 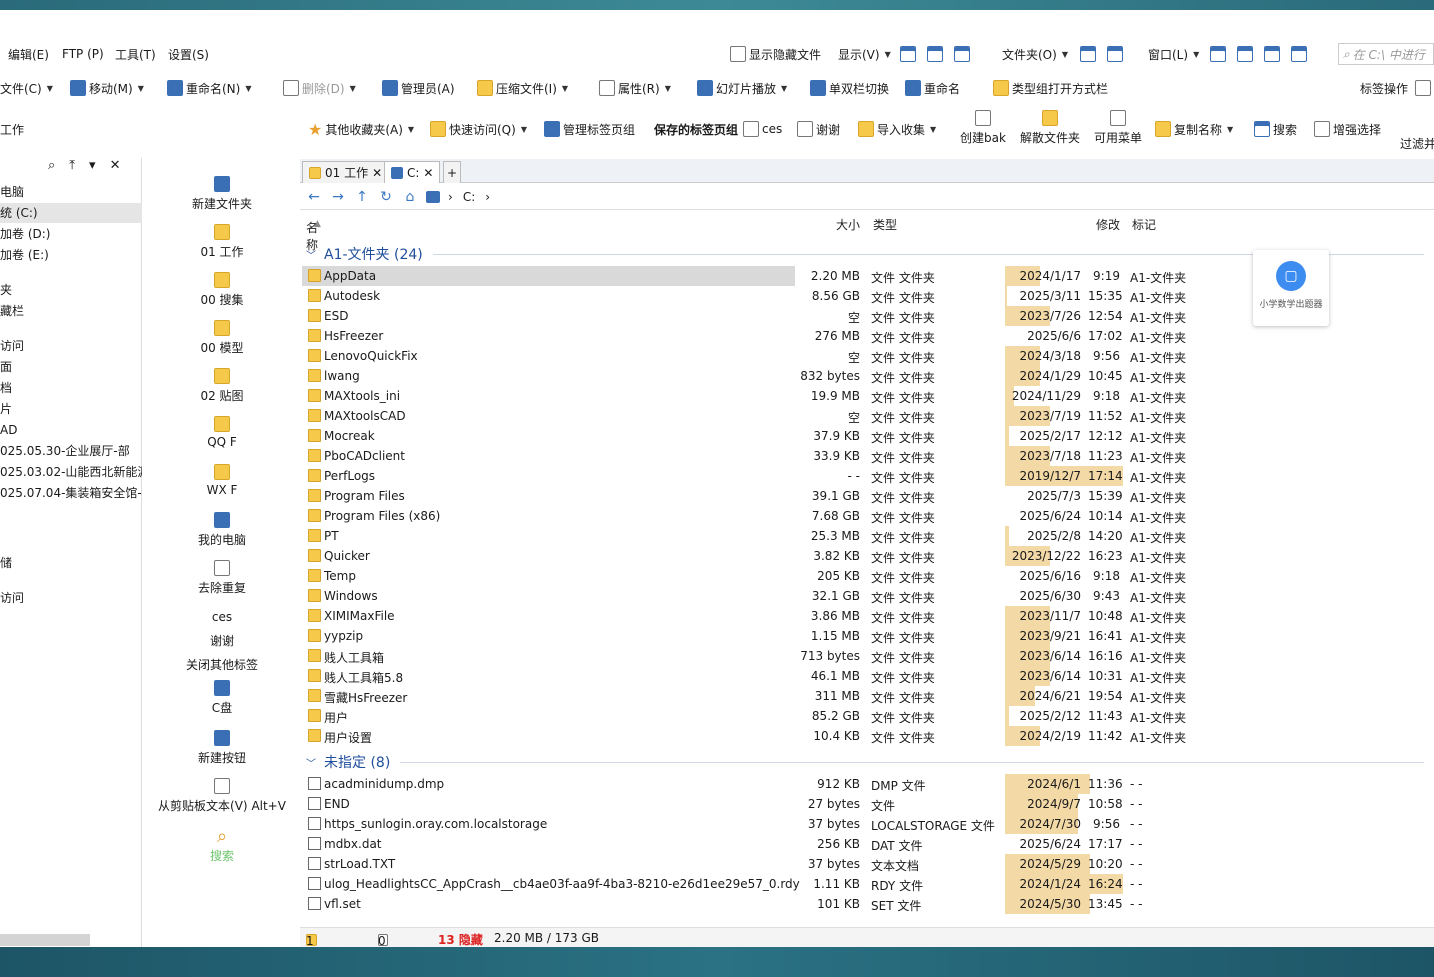 I want to click on tree-item-c: 统 (C:), so click(x=71, y=213).